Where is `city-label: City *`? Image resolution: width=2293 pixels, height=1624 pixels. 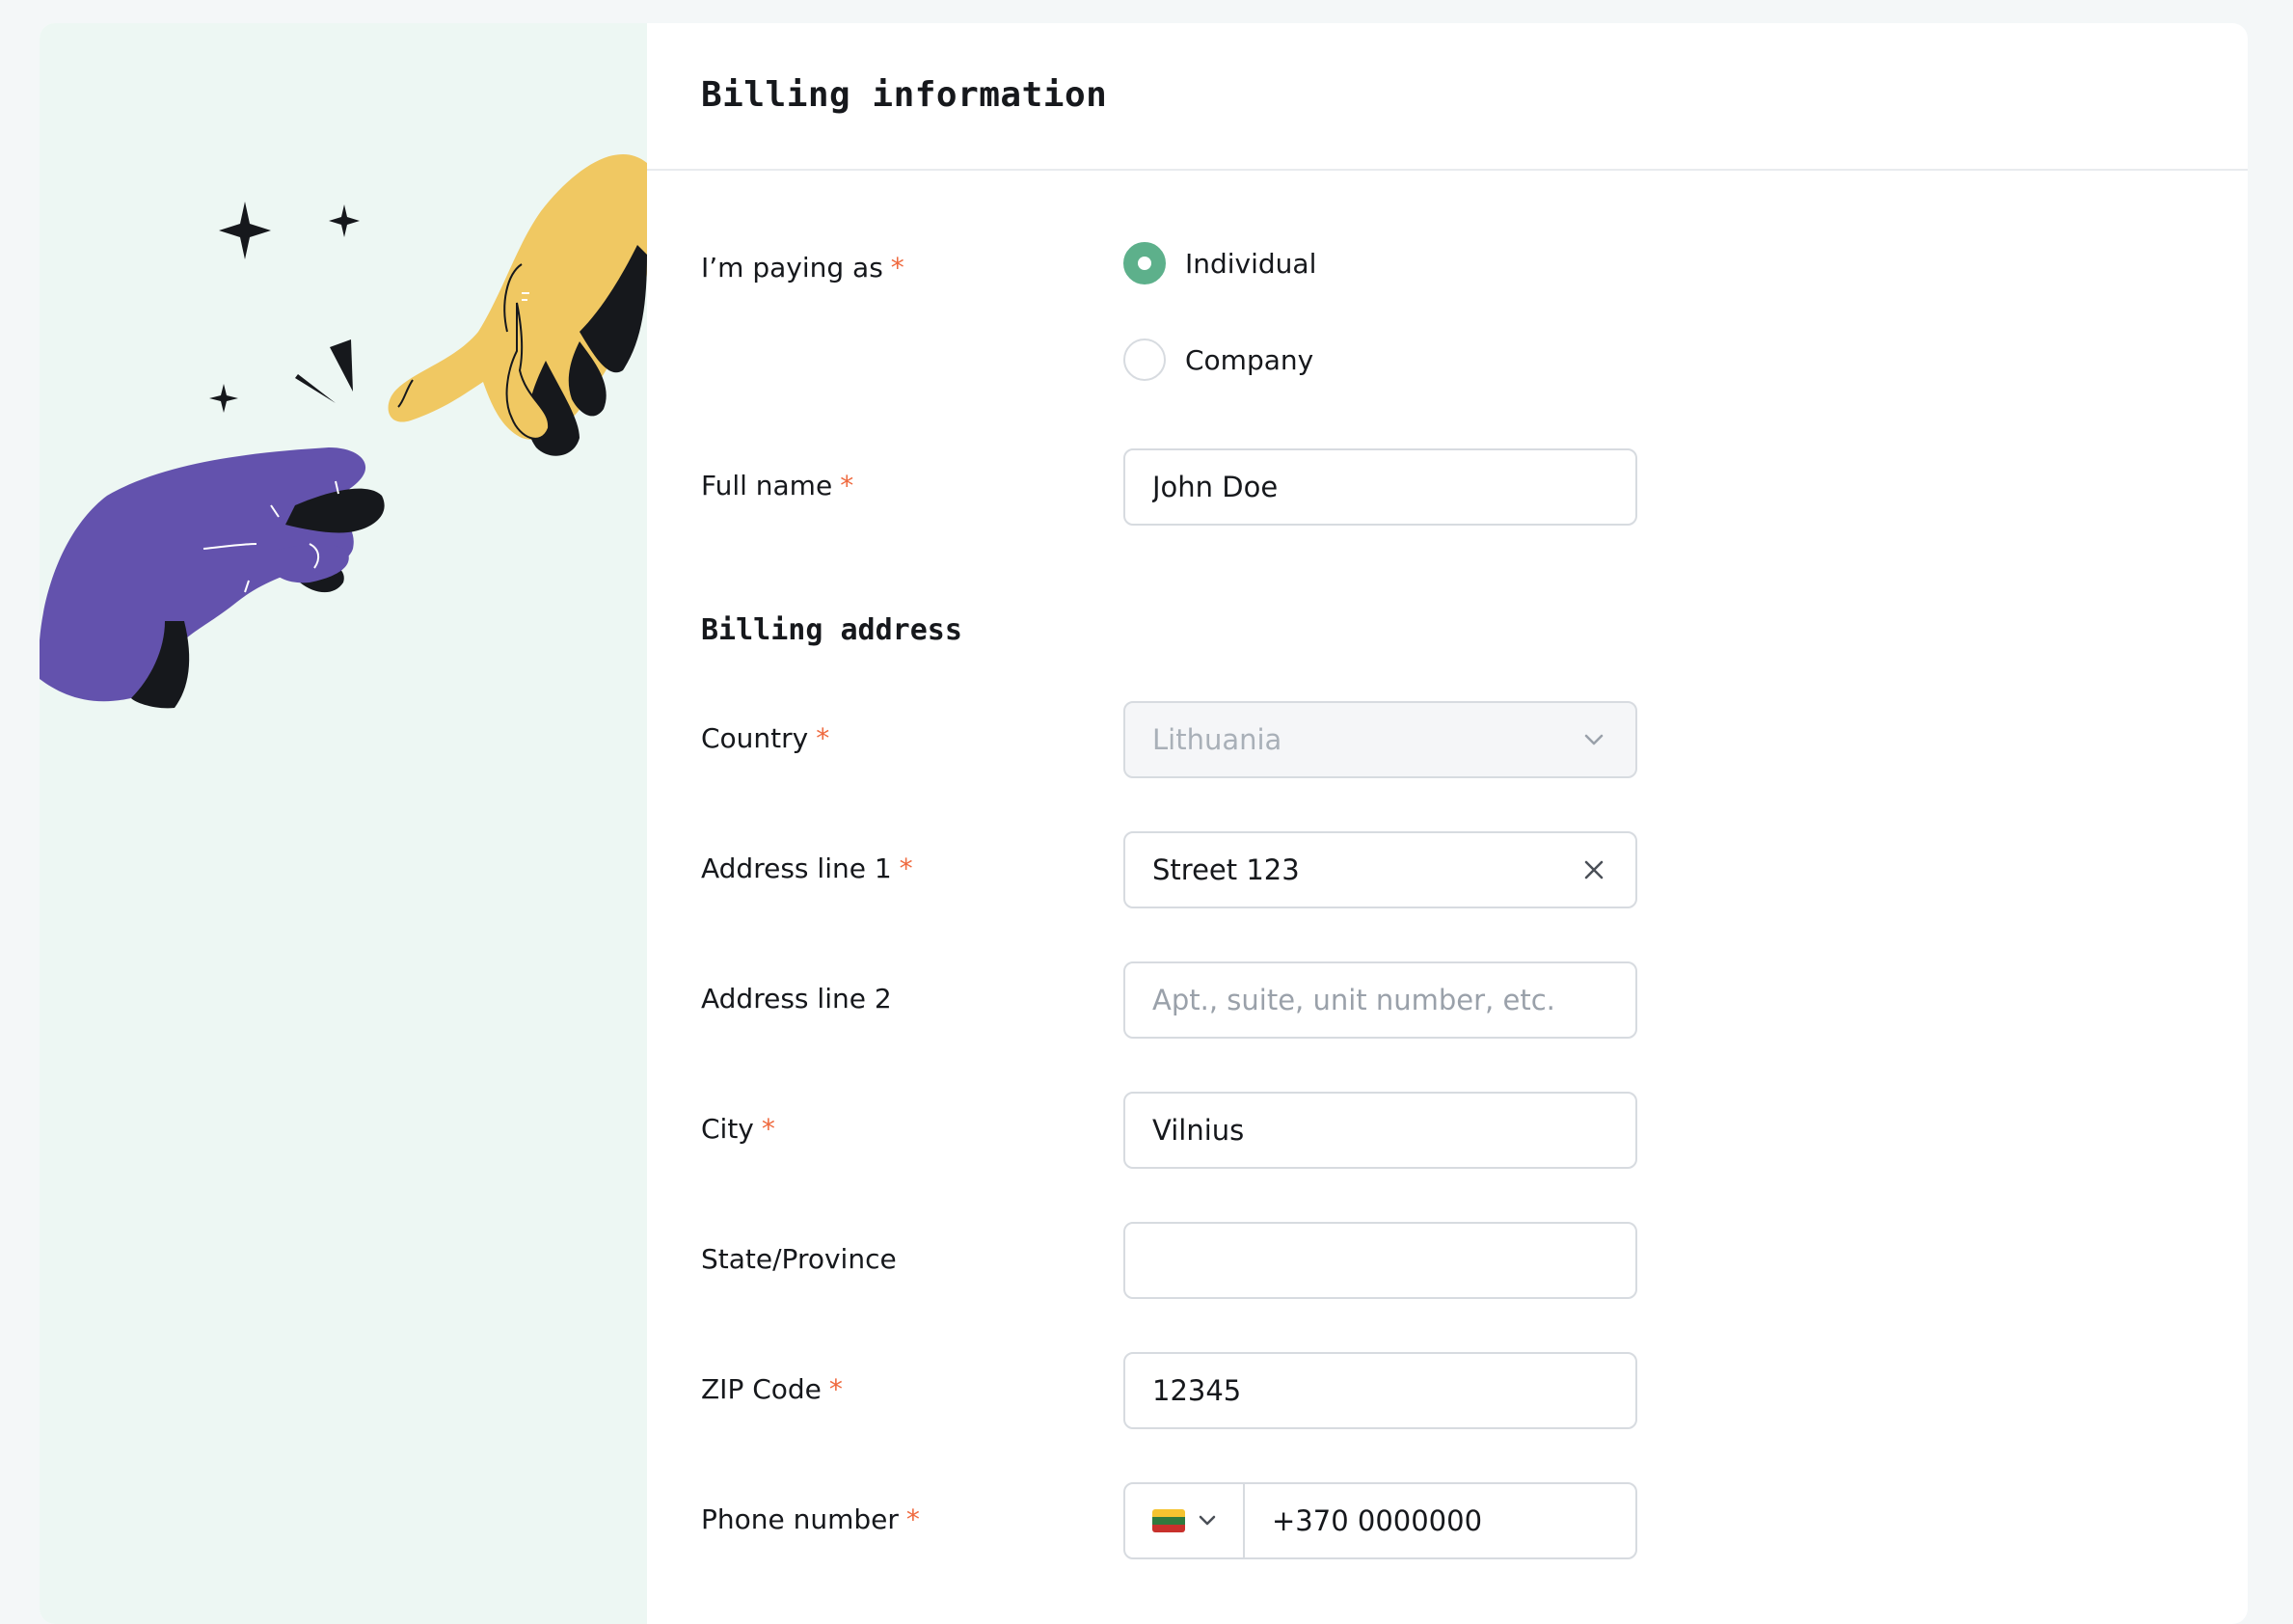
city-label: City * is located at coordinates (738, 1129).